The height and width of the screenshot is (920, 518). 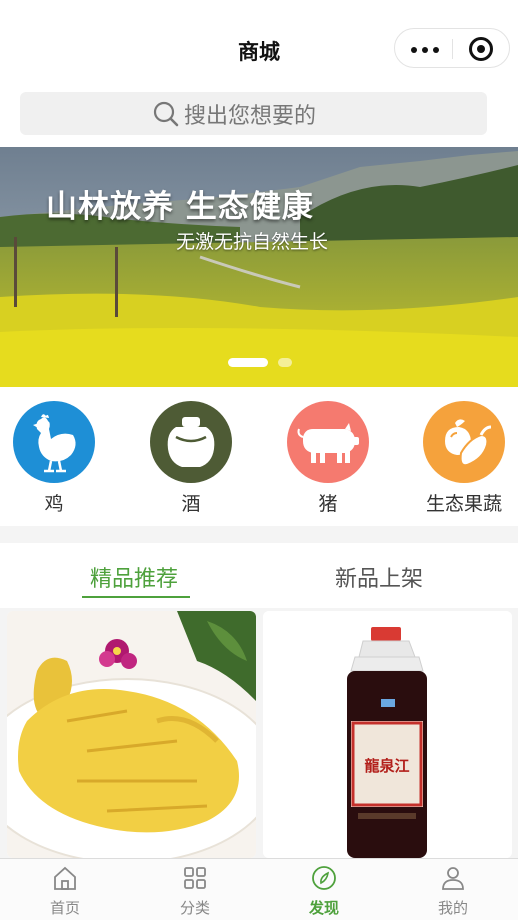 I want to click on category-pig: 猪, so click(x=328, y=458).